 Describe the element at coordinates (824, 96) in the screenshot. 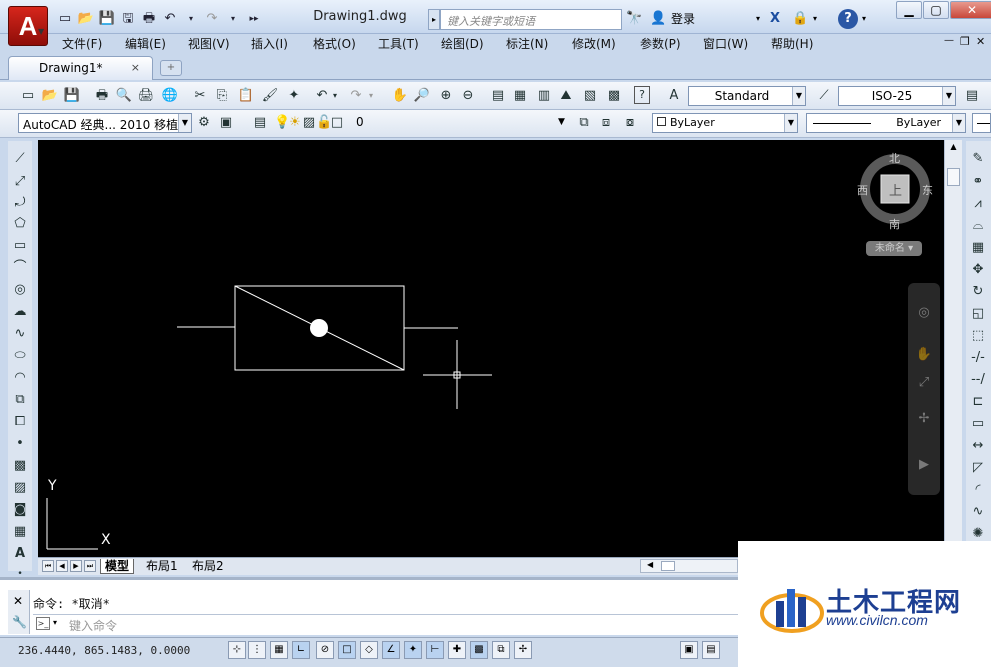

I see `dim-style-icon: ⟋` at that location.